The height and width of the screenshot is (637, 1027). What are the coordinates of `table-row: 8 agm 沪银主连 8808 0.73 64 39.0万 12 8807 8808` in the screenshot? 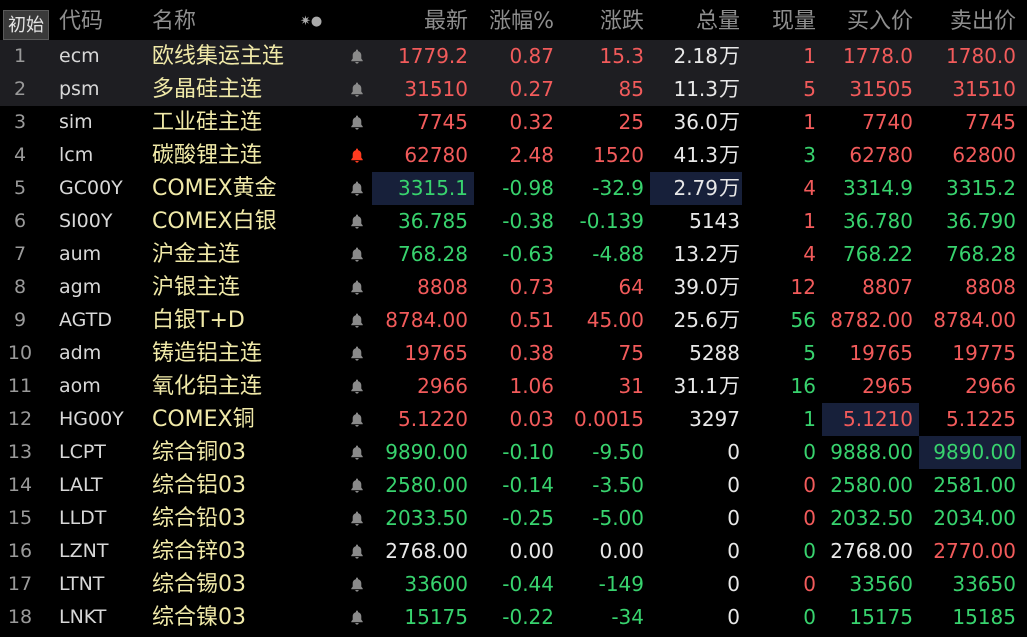 It's located at (513, 287).